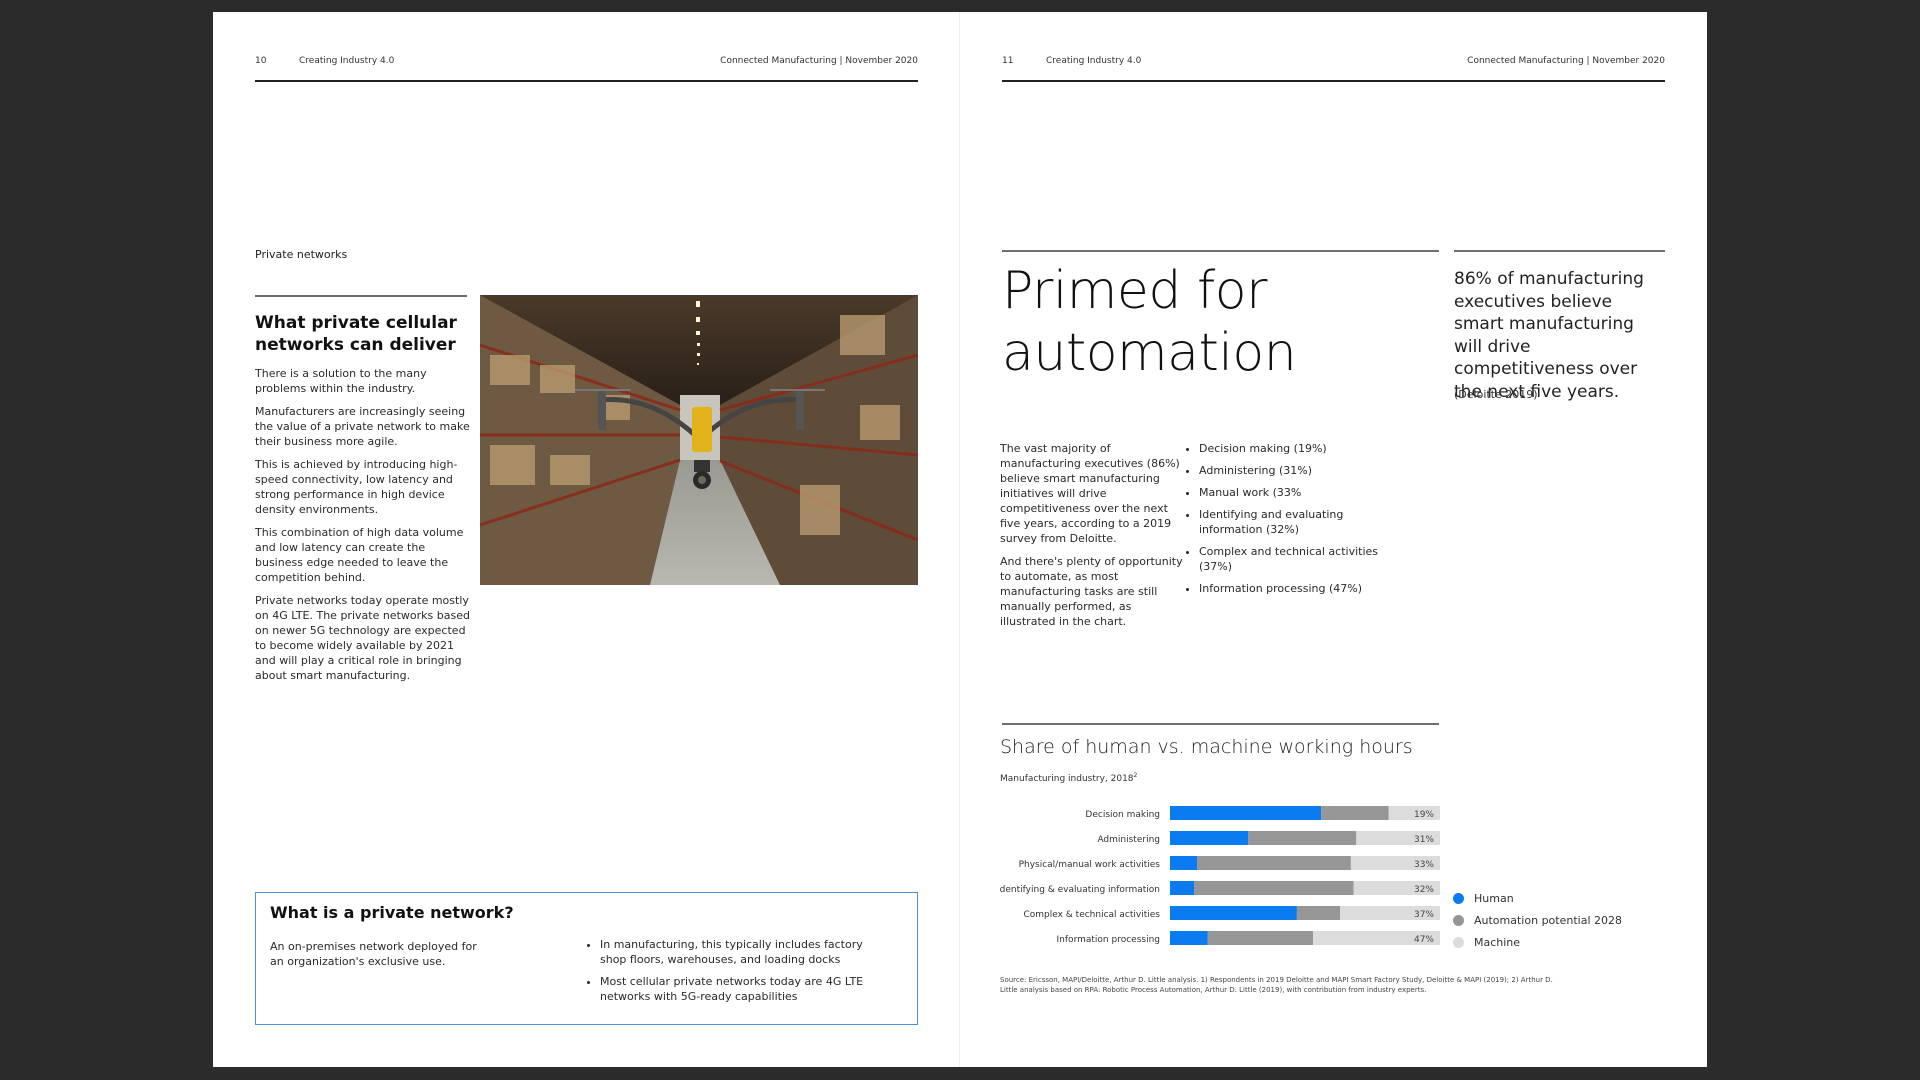  What do you see at coordinates (1548, 920) in the screenshot?
I see `legend-label: Automation potential 2028` at bounding box center [1548, 920].